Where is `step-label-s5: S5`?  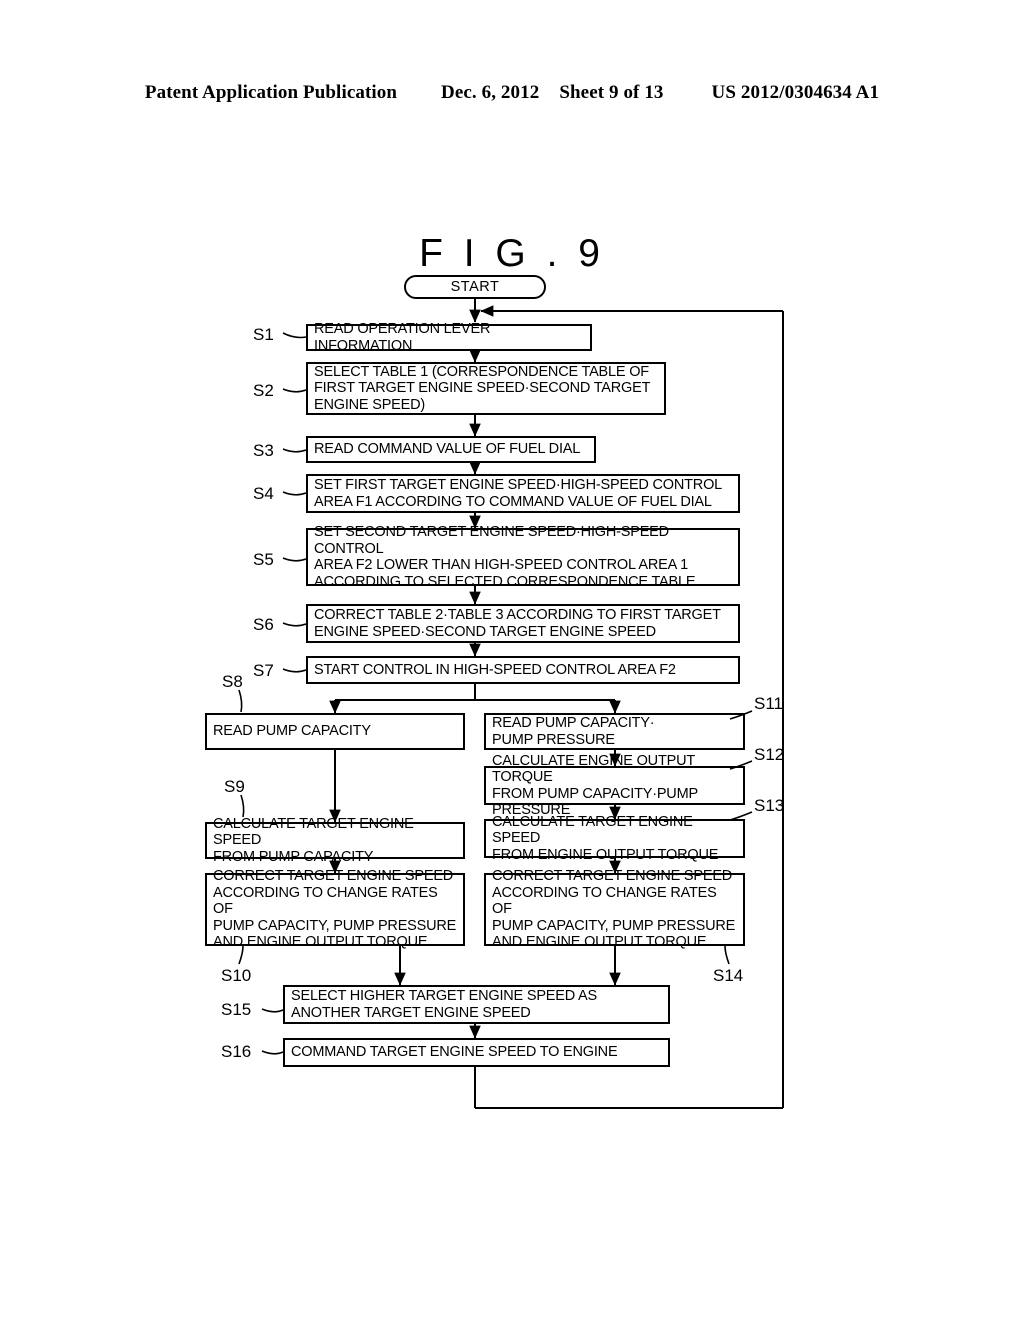
step-label-s5: S5 is located at coordinates (263, 559).